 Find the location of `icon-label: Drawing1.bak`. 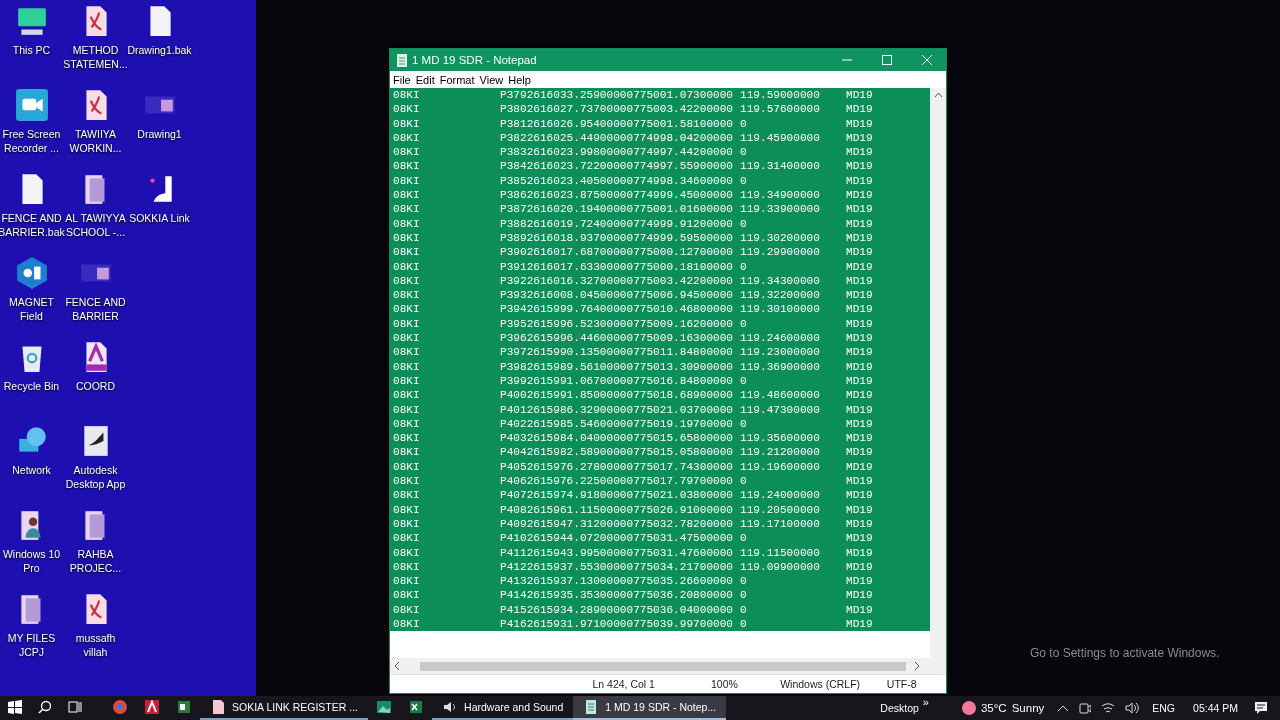

icon-label: Drawing1.bak is located at coordinates (159, 50).